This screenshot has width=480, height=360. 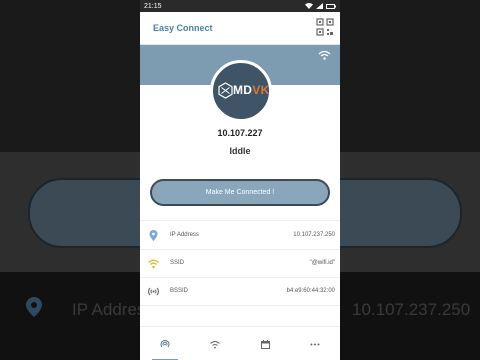 What do you see at coordinates (319, 6) in the screenshot?
I see `status-signal-icon` at bounding box center [319, 6].